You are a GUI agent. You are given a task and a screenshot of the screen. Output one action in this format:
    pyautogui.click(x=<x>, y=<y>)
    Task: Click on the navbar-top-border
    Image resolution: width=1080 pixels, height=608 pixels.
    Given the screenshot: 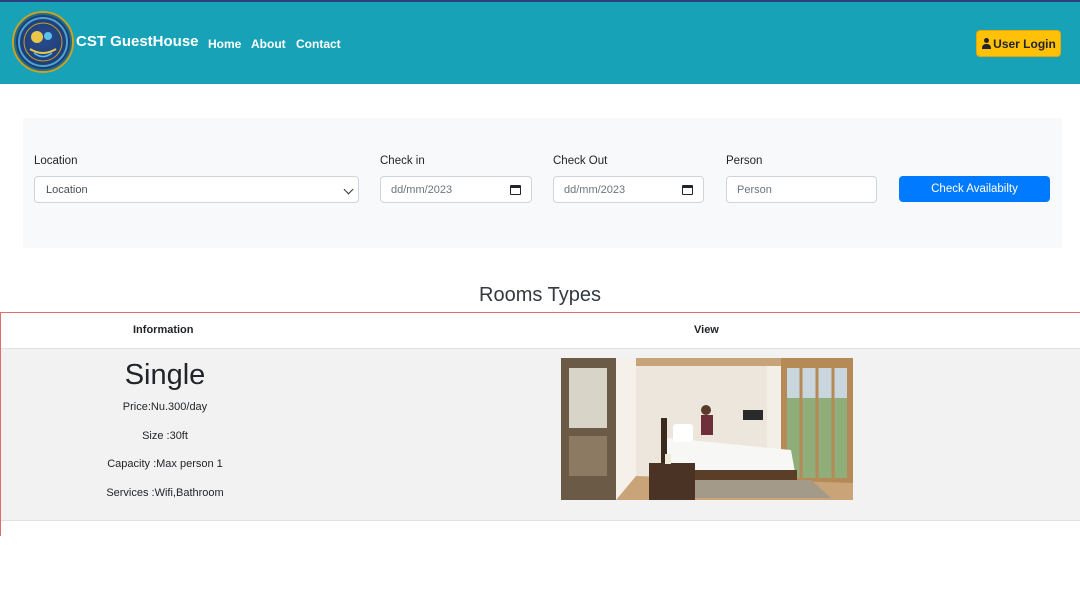 What is the action you would take?
    pyautogui.click(x=540, y=1)
    